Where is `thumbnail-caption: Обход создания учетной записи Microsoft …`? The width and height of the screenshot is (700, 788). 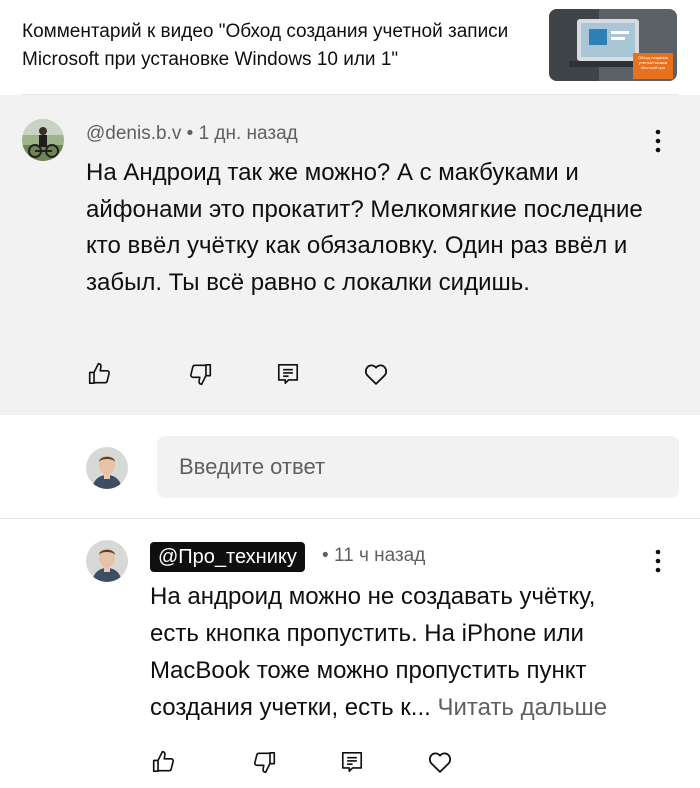 thumbnail-caption: Обход создания учетной записи Microsoft … is located at coordinates (653, 62).